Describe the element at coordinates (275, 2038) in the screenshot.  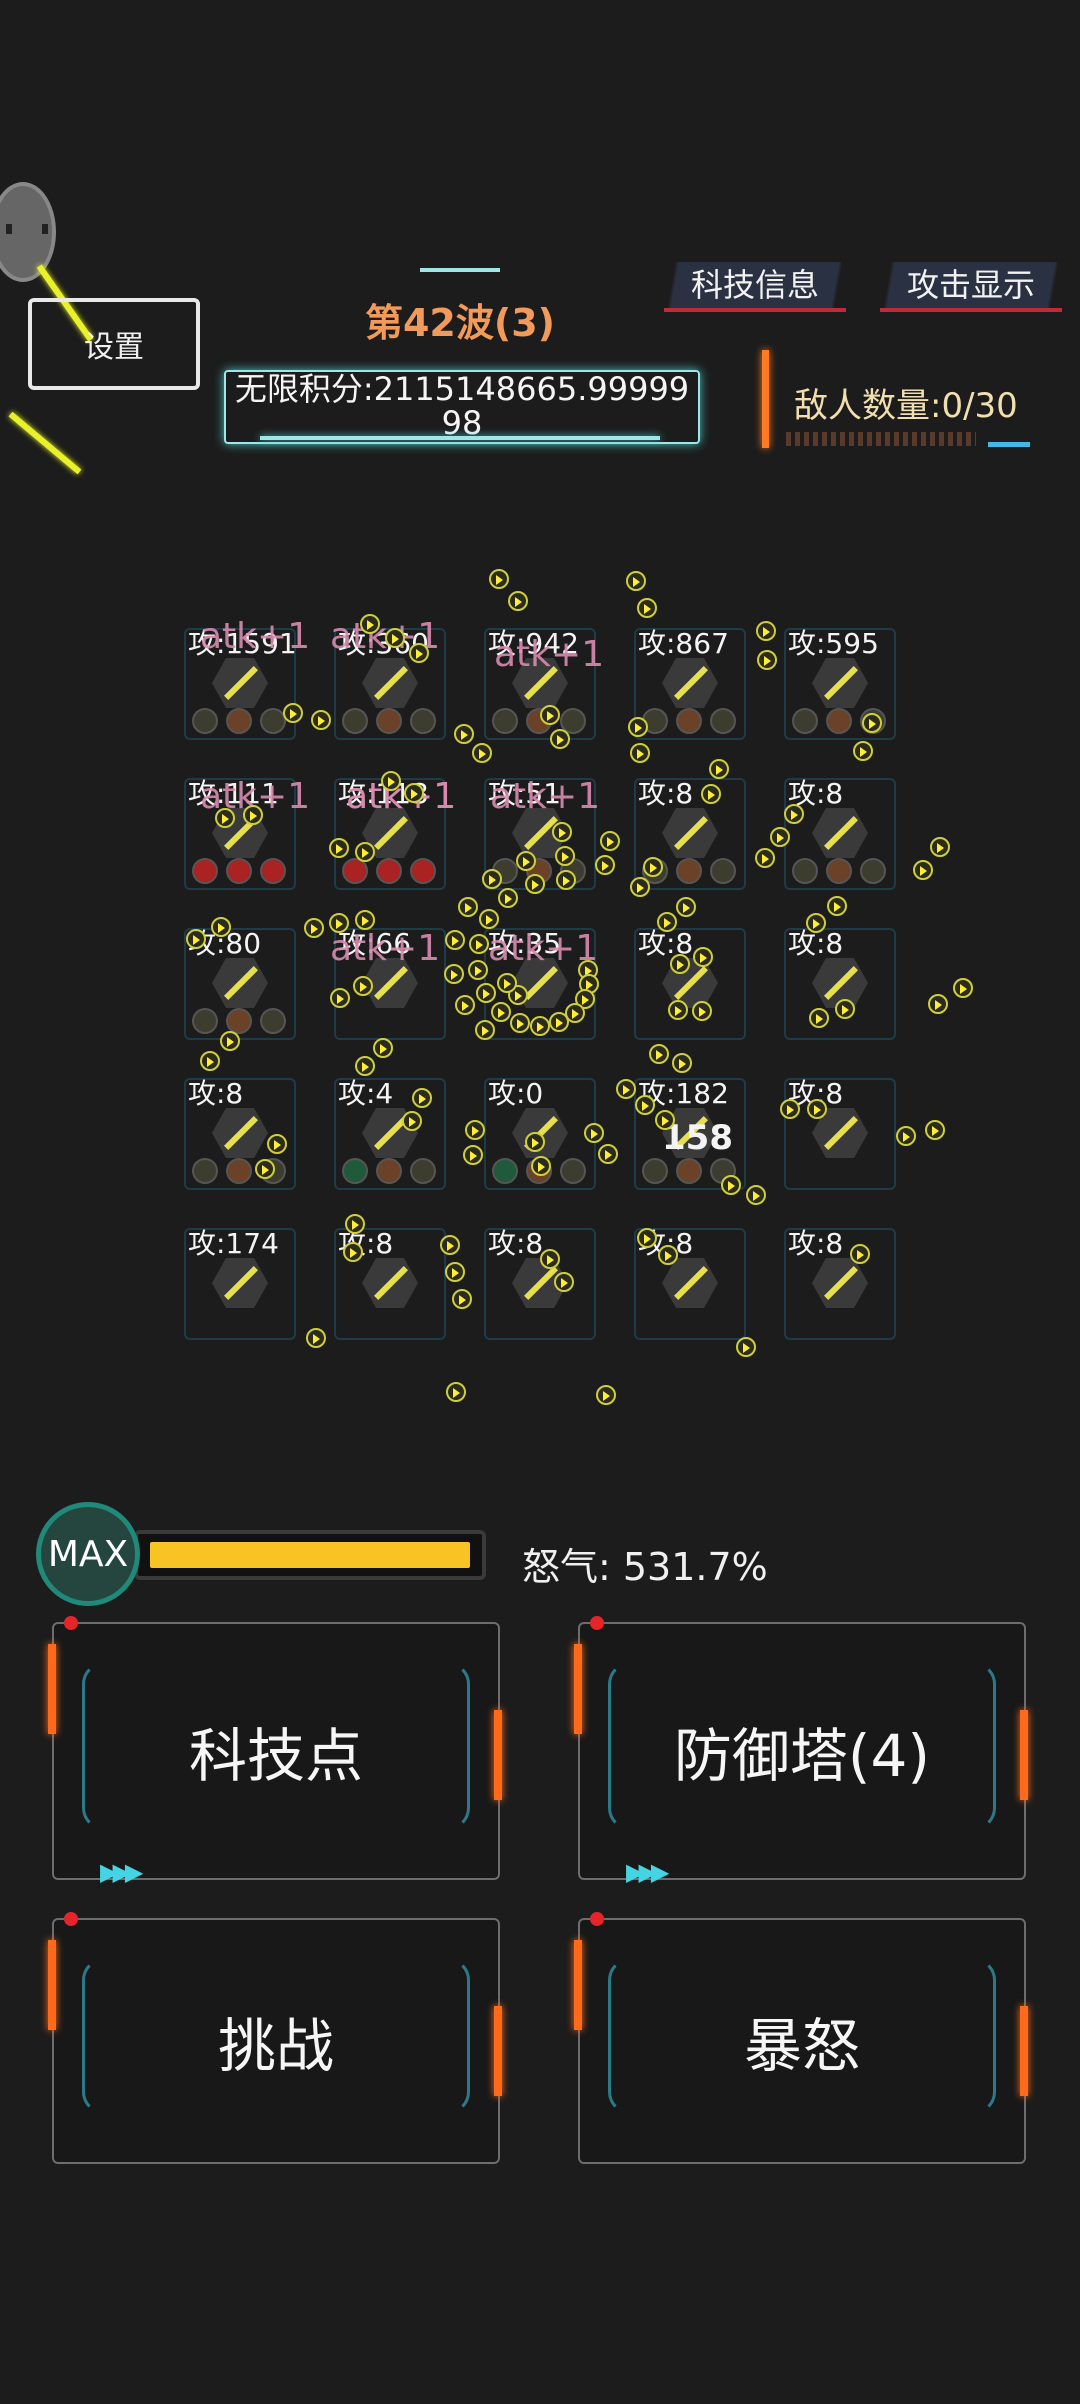
I see `challenge-button: 挑战` at that location.